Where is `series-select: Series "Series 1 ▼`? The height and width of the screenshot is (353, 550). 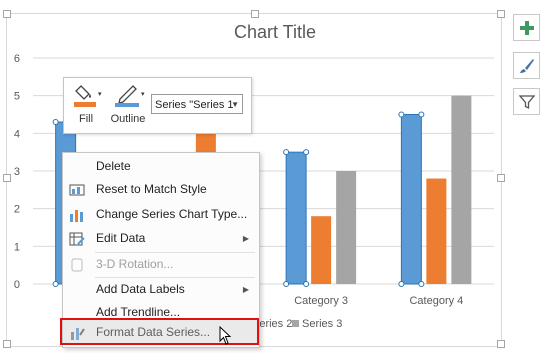 series-select: Series "Series 1 ▼ is located at coordinates (197, 104).